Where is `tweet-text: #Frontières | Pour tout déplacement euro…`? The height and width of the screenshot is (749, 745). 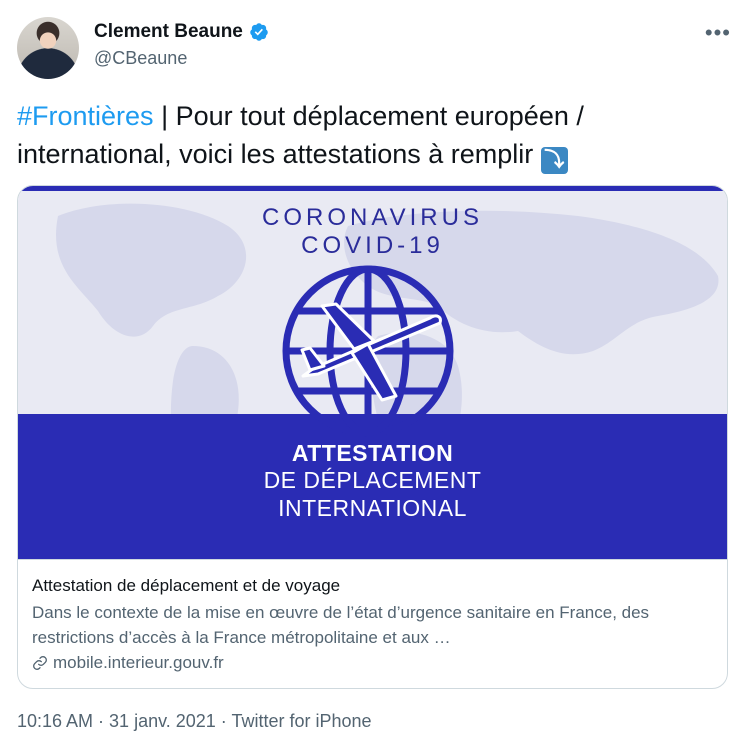 tweet-text: #Frontières | Pour tout déplacement euro… is located at coordinates (374, 135).